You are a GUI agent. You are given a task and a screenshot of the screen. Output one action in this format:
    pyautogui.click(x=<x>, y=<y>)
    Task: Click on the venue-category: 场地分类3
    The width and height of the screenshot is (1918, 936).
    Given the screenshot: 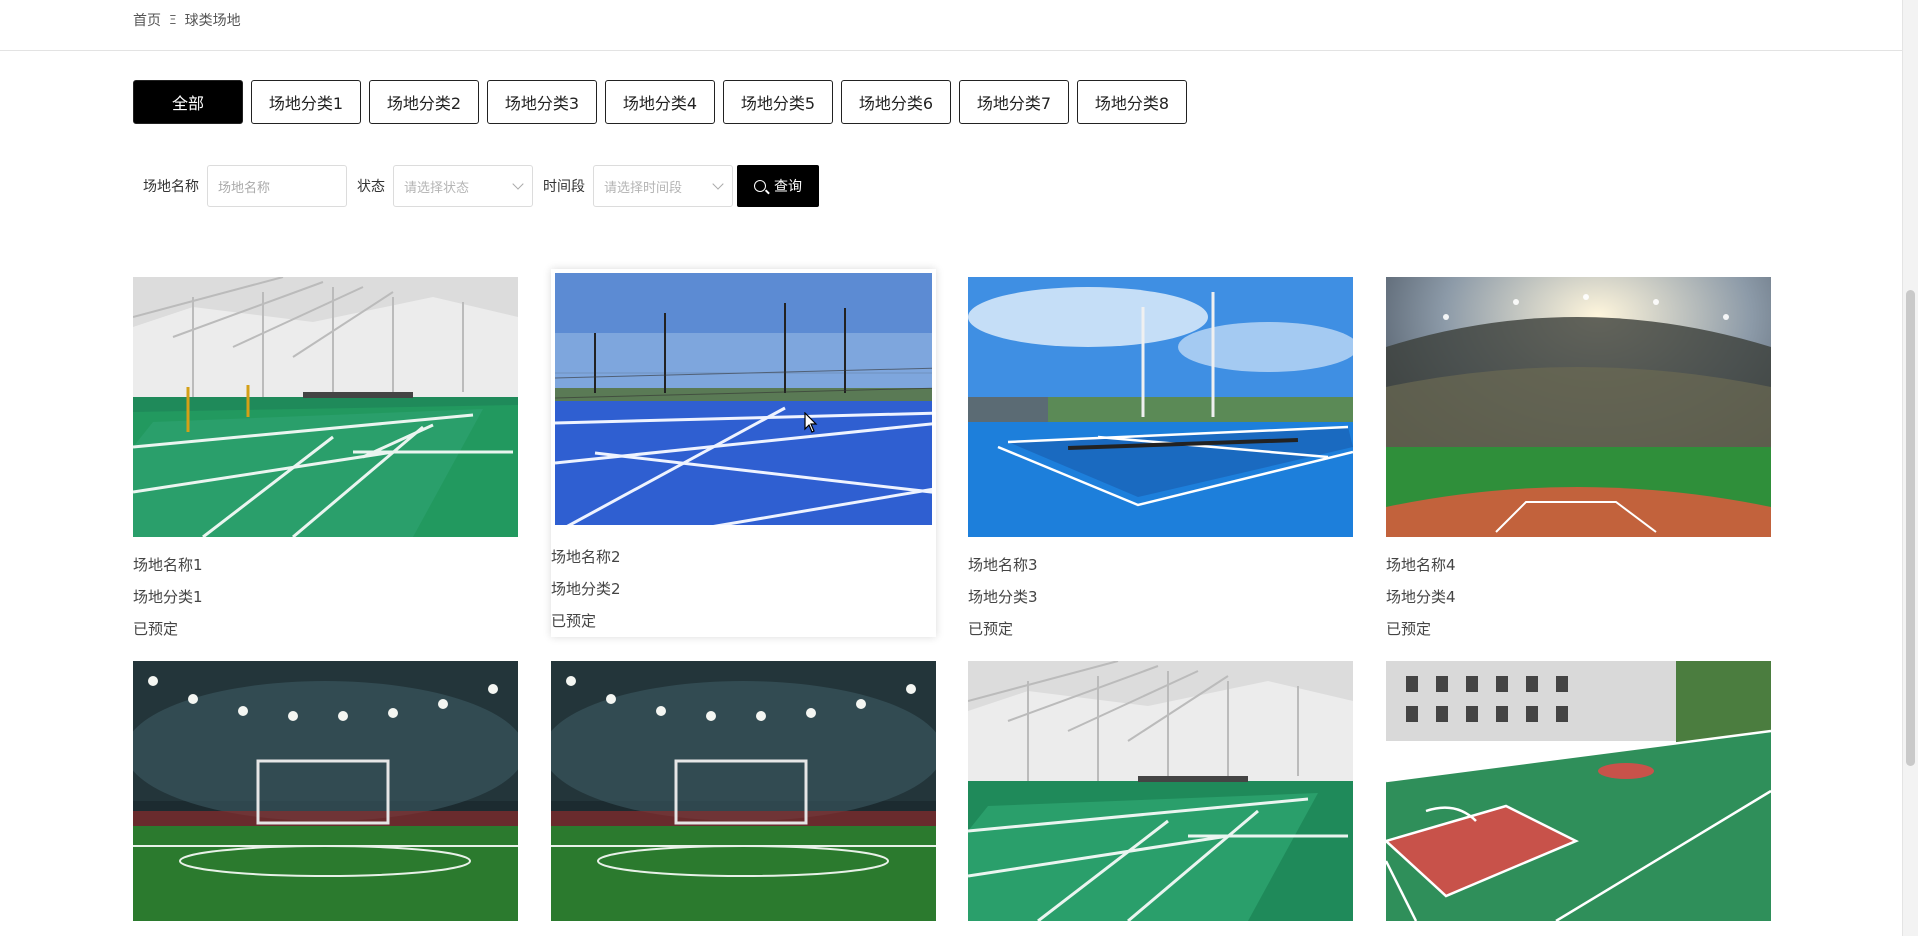 What is the action you would take?
    pyautogui.click(x=1003, y=597)
    